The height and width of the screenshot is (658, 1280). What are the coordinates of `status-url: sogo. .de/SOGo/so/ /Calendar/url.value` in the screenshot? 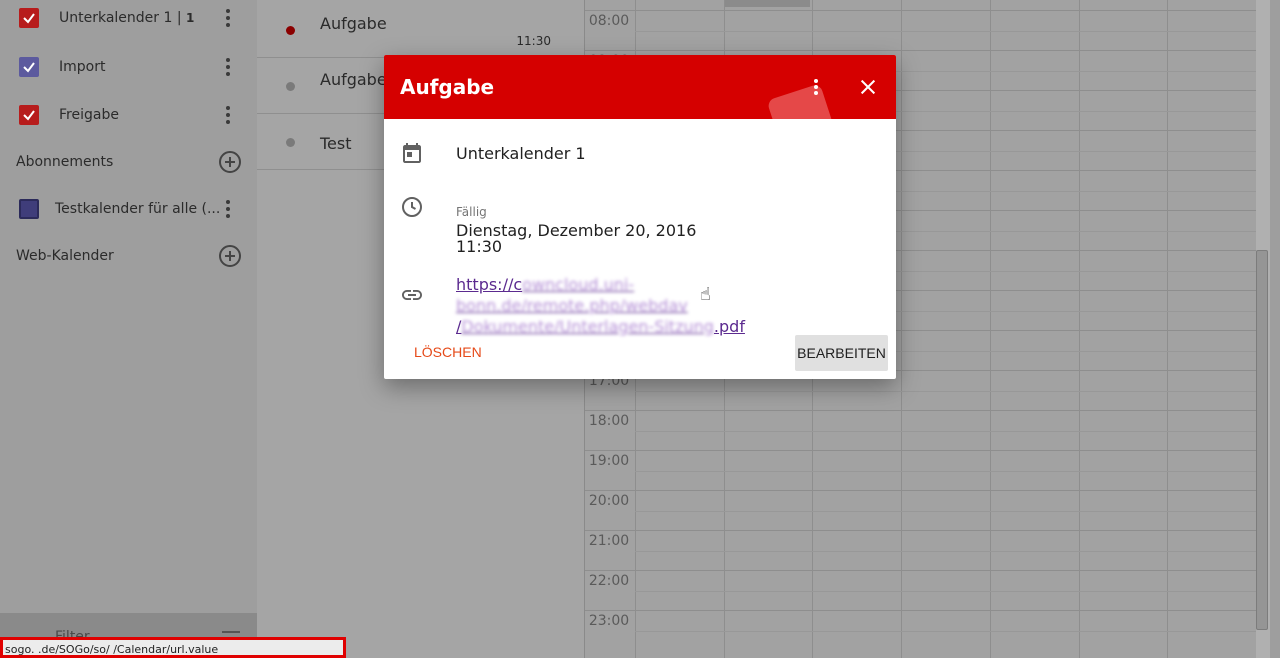 It's located at (112, 649).